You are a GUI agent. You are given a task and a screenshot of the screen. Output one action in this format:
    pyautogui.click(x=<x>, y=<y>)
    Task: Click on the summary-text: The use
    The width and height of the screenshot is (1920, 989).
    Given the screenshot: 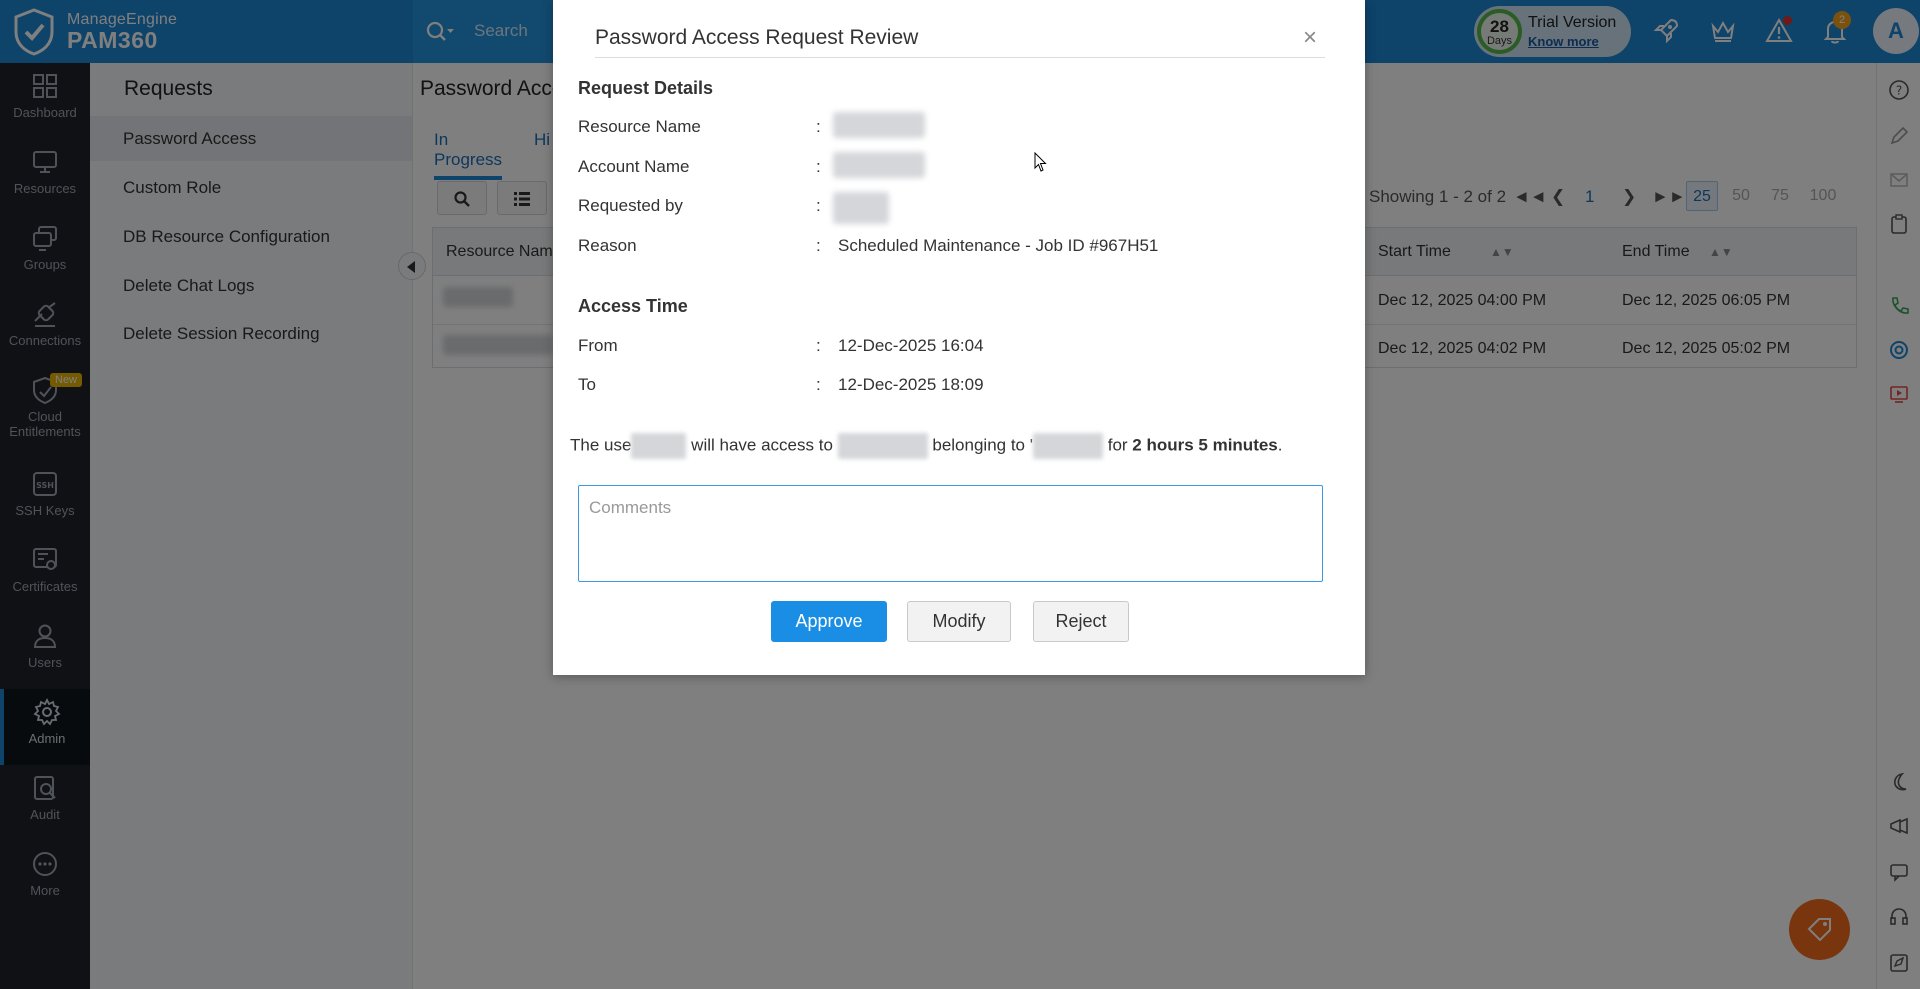 What is the action you would take?
    pyautogui.click(x=601, y=445)
    